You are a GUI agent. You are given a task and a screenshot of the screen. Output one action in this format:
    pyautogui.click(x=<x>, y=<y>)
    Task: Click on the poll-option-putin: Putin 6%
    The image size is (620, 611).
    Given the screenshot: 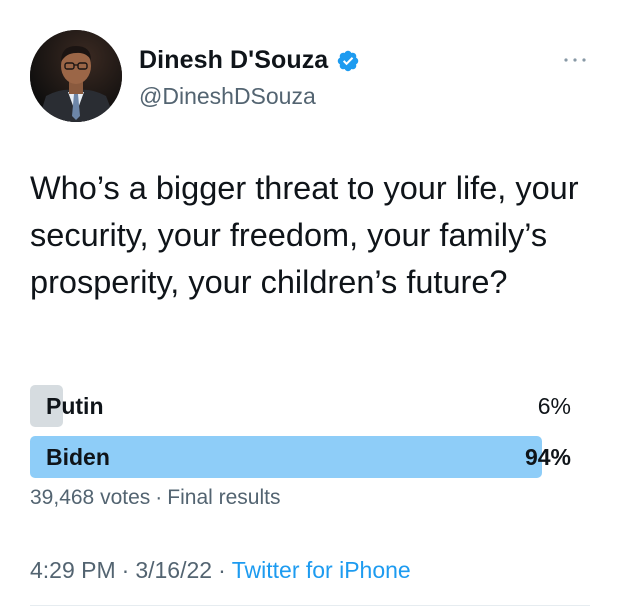 What is the action you would take?
    pyautogui.click(x=302, y=406)
    